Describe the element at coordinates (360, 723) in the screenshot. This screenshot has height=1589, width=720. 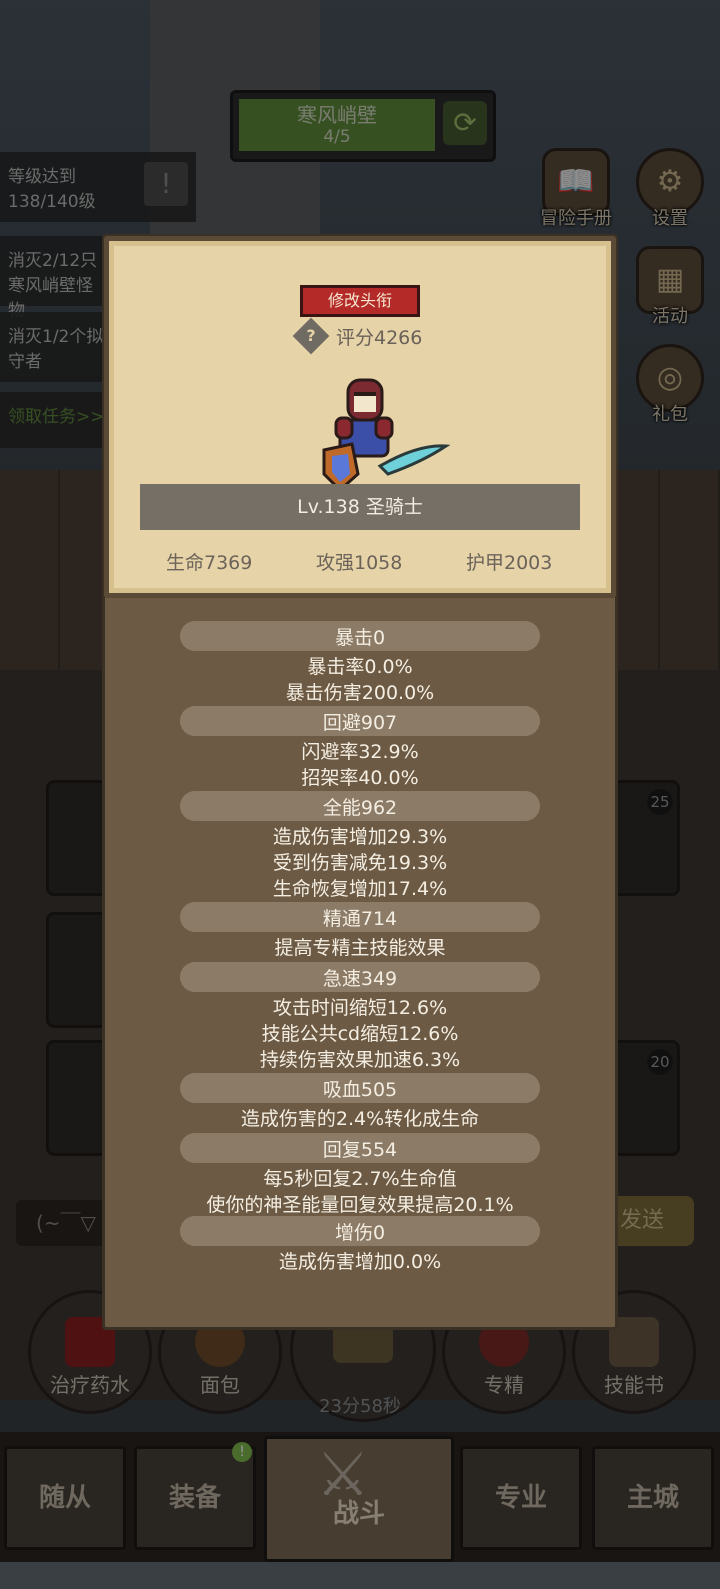
I see `stat-avoidance: 回避907` at that location.